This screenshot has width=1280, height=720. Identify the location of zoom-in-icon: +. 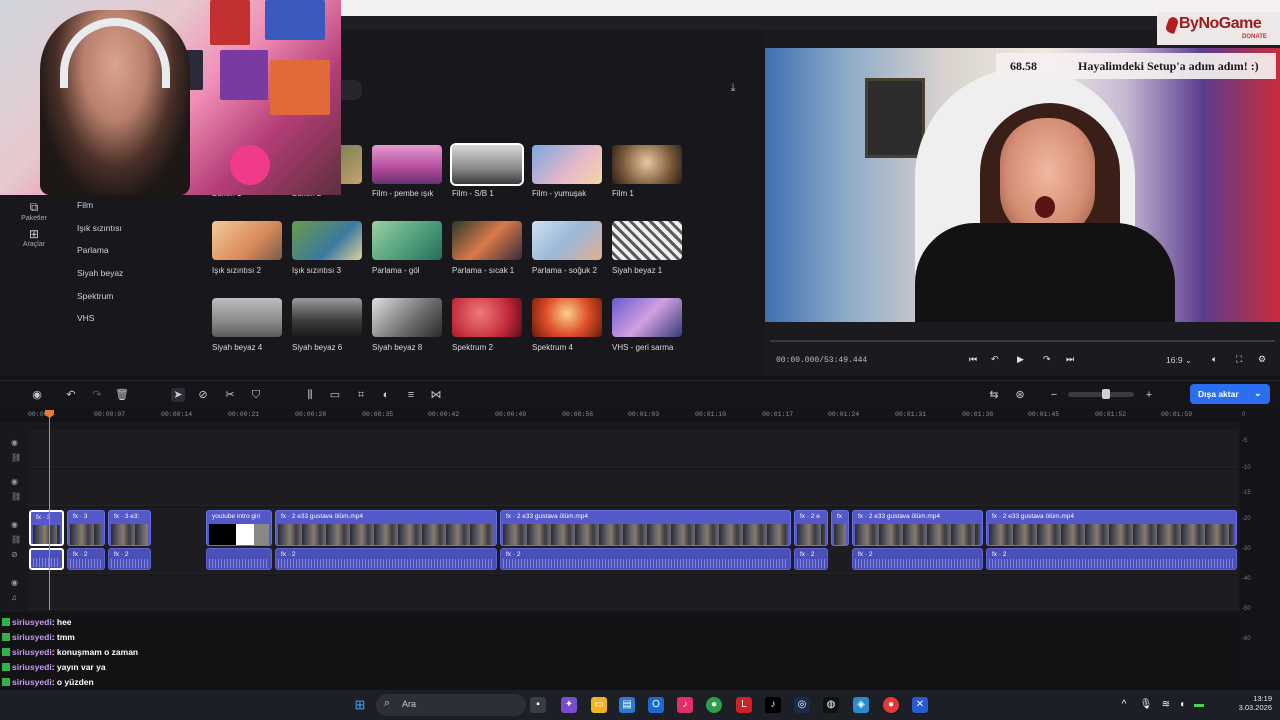
(1149, 395).